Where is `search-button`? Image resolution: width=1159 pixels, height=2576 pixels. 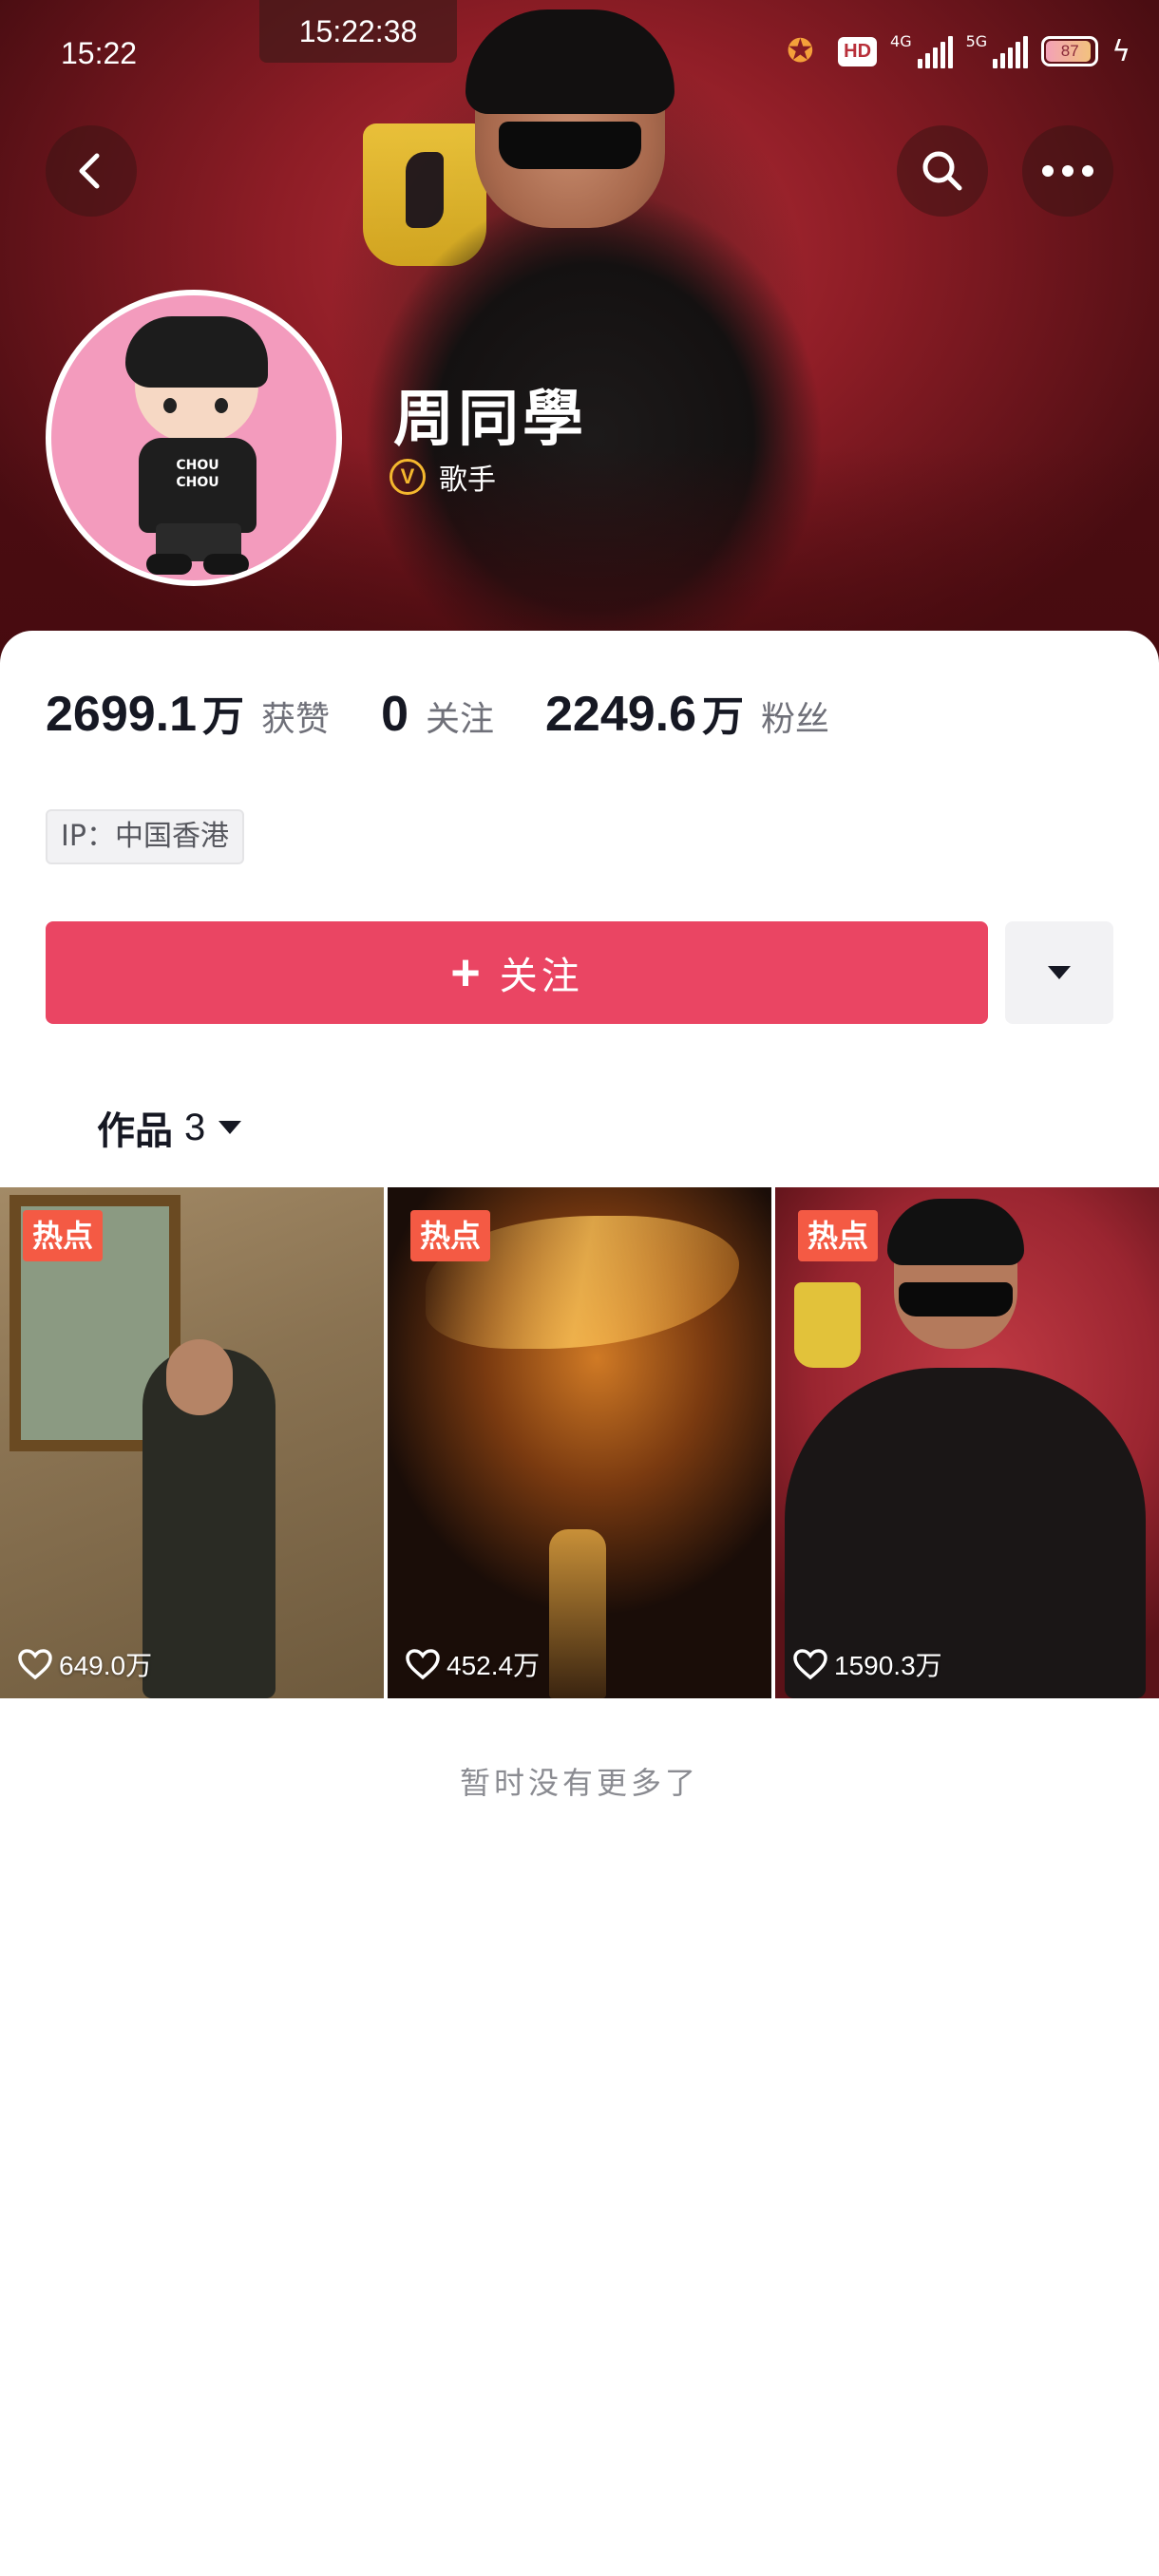 search-button is located at coordinates (942, 171).